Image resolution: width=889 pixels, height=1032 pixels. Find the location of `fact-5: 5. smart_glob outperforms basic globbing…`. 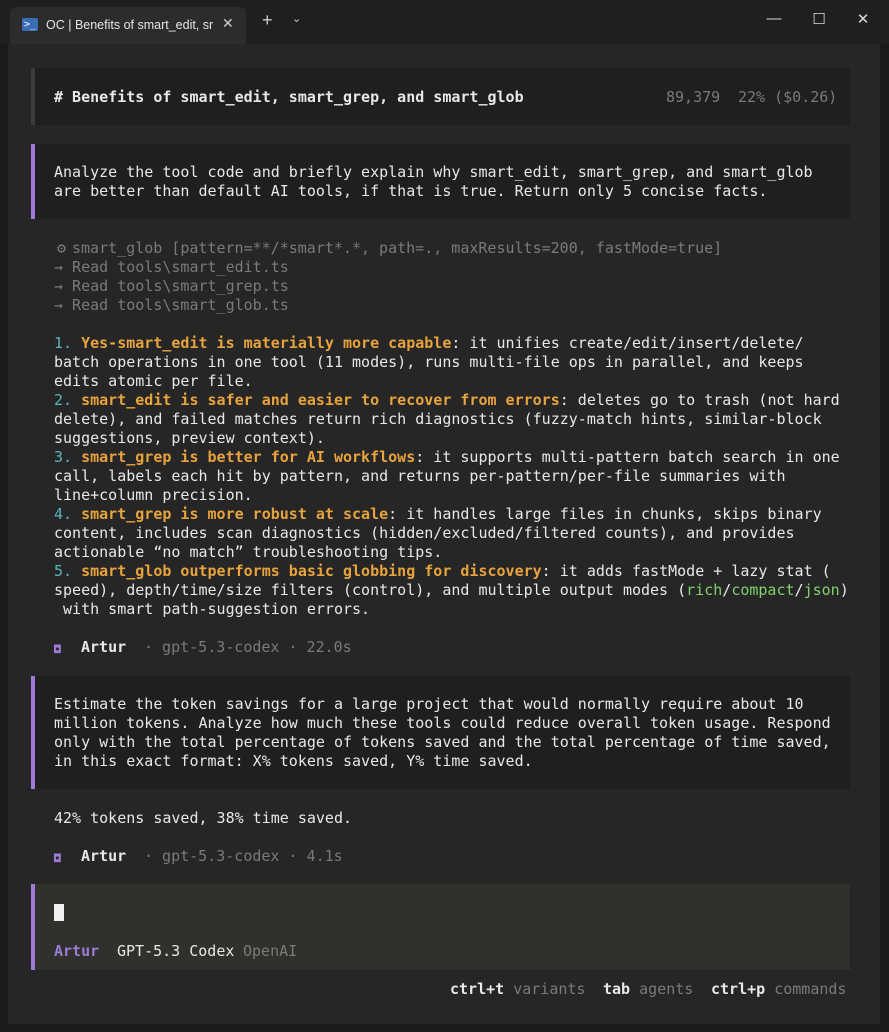

fact-5: 5. smart_glob outperforms basic globbing… is located at coordinates (442, 571).